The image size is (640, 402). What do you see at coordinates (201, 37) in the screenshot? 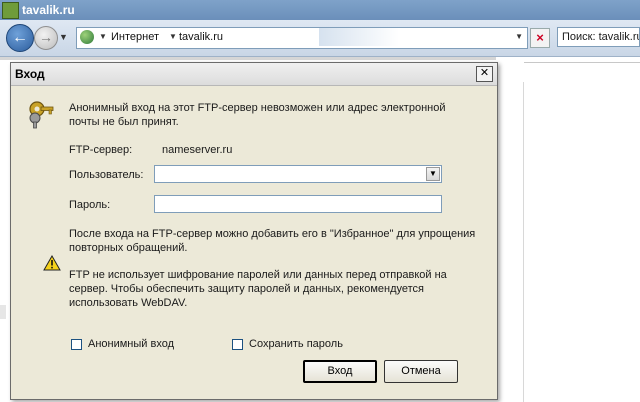
I see `address-crumb-site: tavalik.ru` at bounding box center [201, 37].